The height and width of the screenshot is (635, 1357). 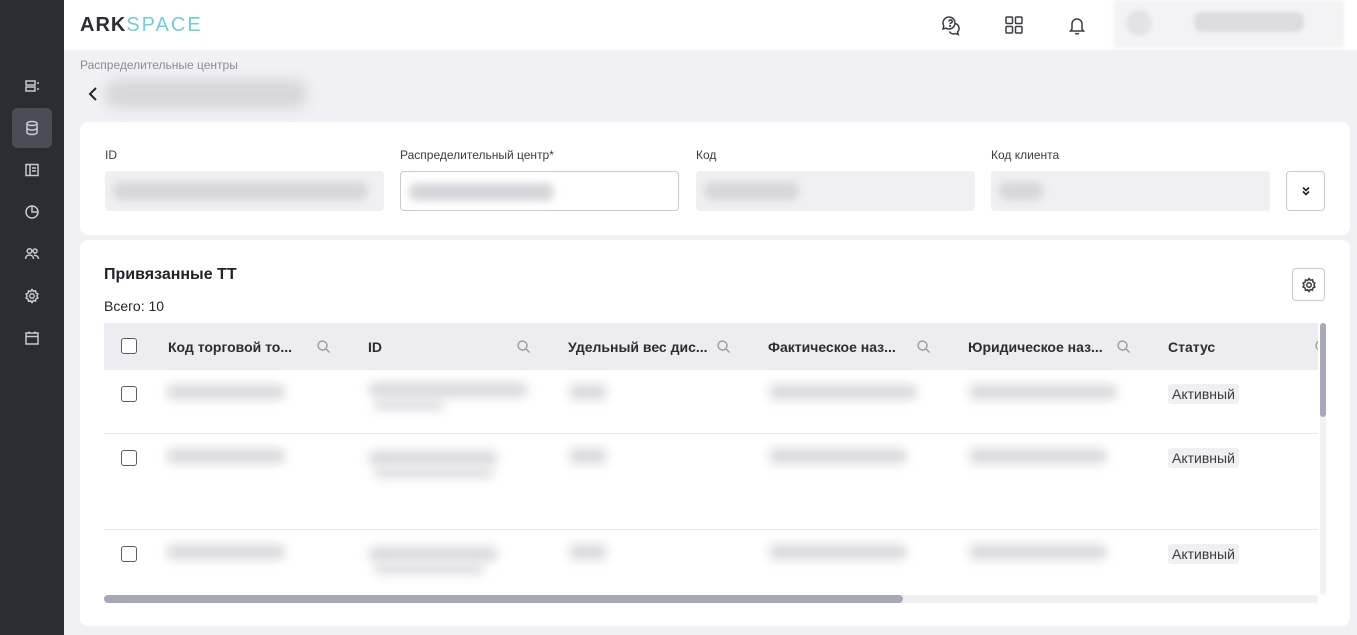 What do you see at coordinates (503, 599) in the screenshot?
I see `horizontal-scrollbar-thumb` at bounding box center [503, 599].